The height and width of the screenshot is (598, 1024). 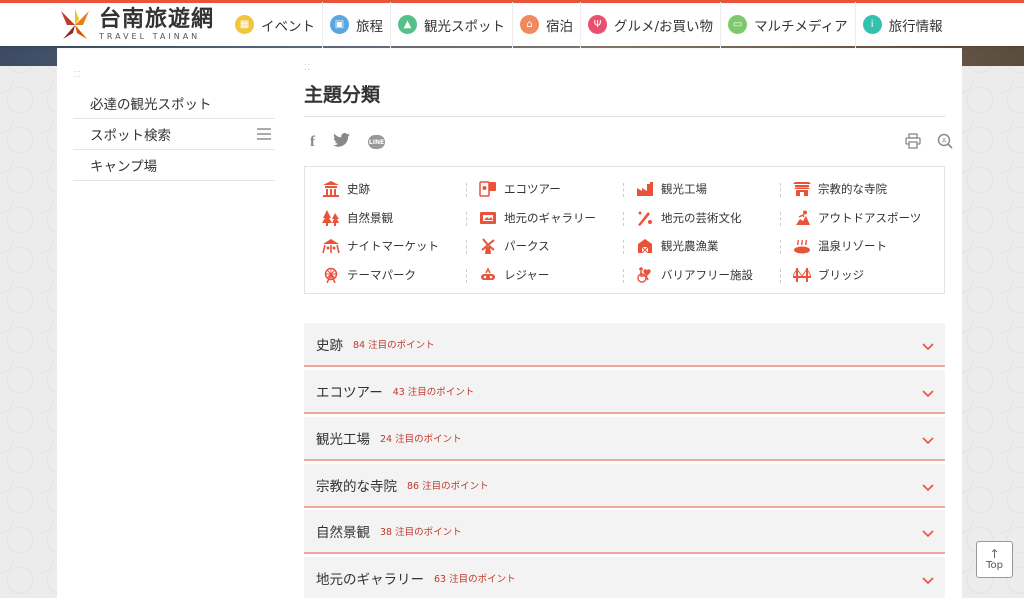 I want to click on bridge-icon, so click(x=801, y=275).